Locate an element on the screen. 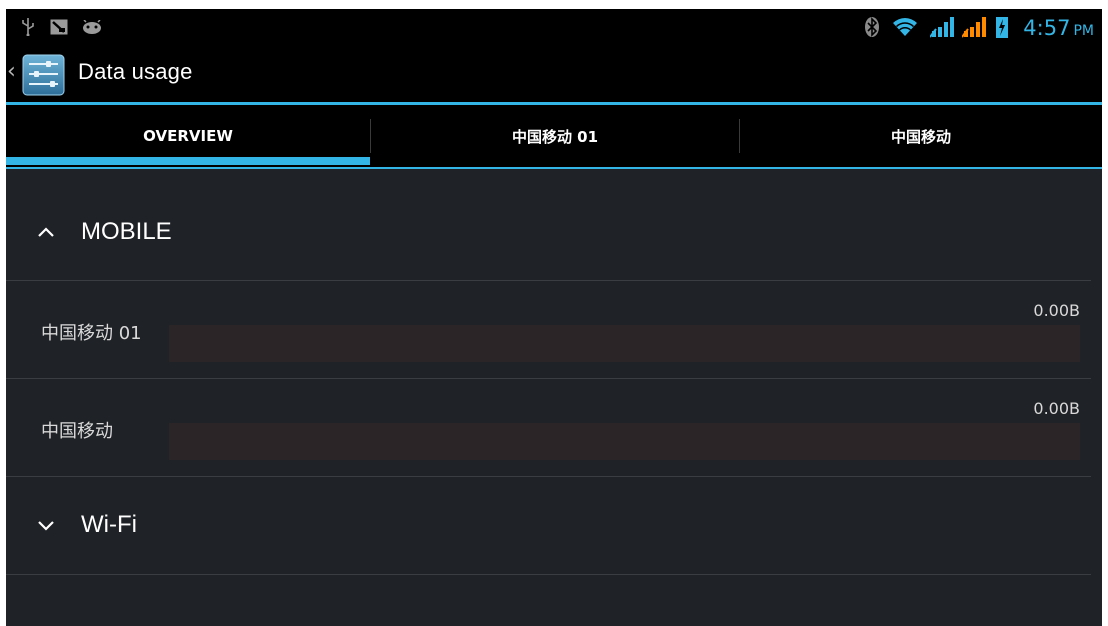 This screenshot has height=626, width=1108. battery-charging-icon is located at coordinates (1002, 27).